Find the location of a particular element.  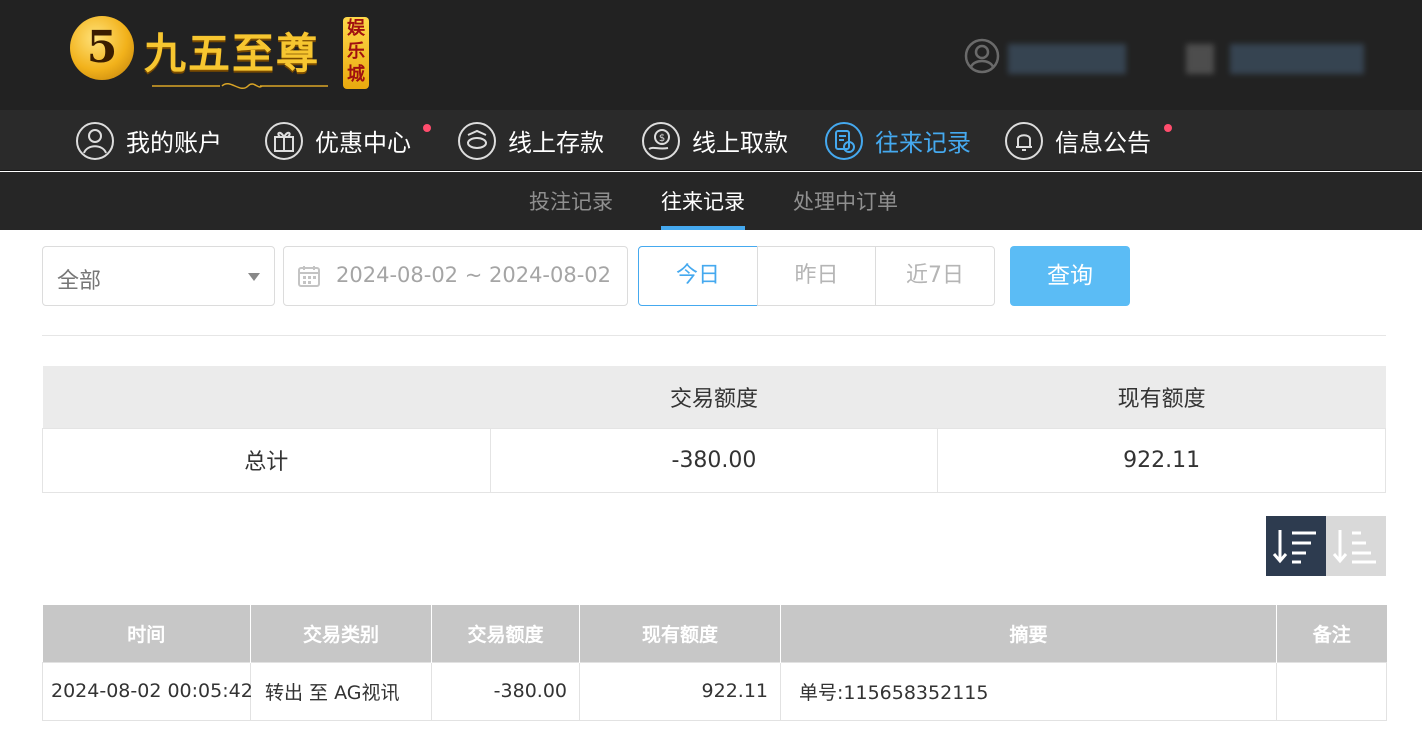

nav-label: 优惠中心 is located at coordinates (363, 143).